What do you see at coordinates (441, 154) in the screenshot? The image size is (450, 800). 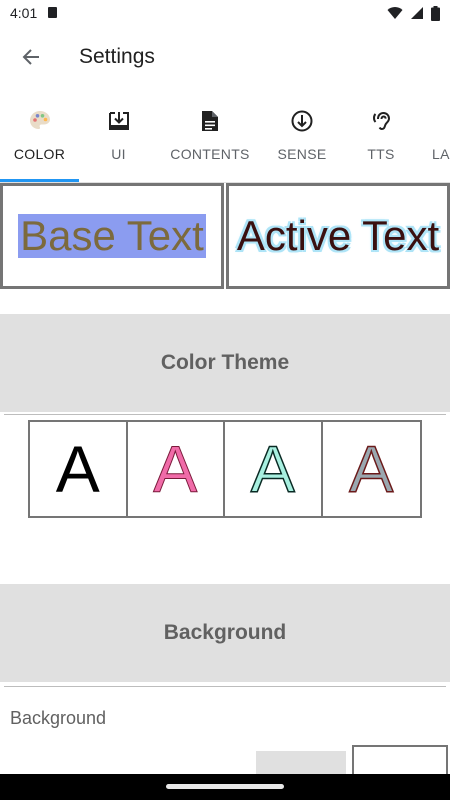 I see `tab-label: LA` at bounding box center [441, 154].